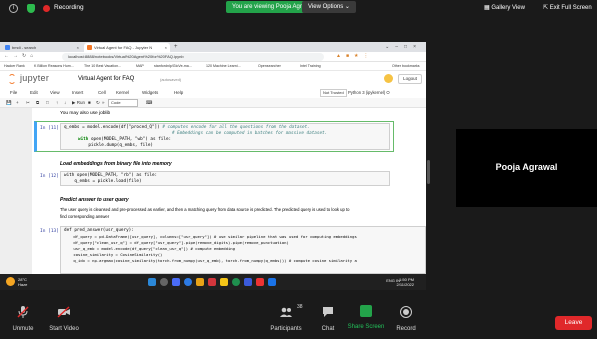 The height and width of the screenshot is (339, 597). I want to click on share-screen-button: Share Screen, so click(366, 317).